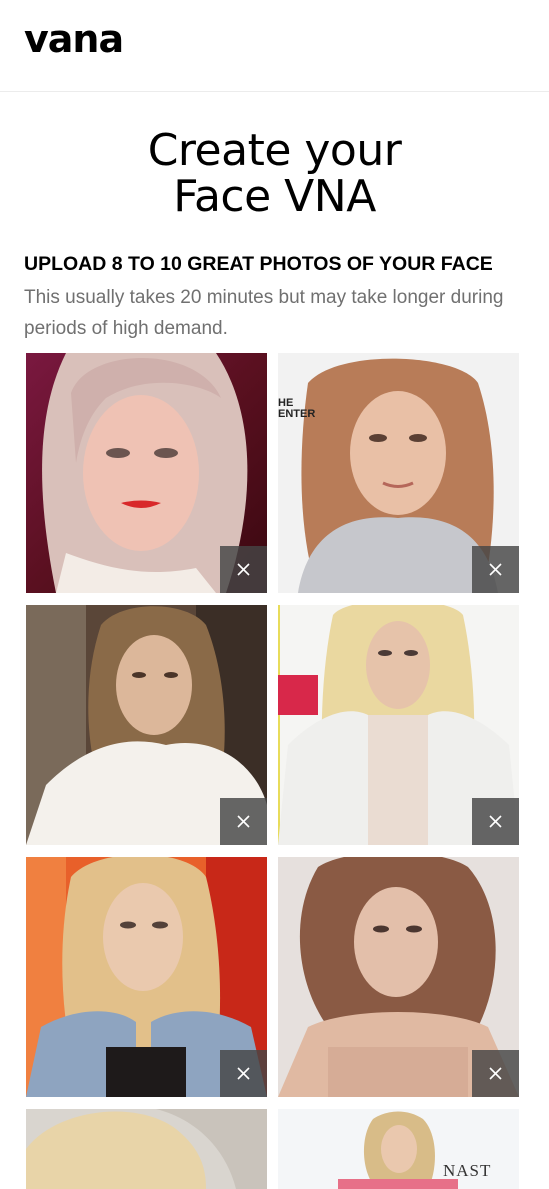 The width and height of the screenshot is (549, 1189). Describe the element at coordinates (274, 150) in the screenshot. I see `page-title-line-1: Create your` at that location.